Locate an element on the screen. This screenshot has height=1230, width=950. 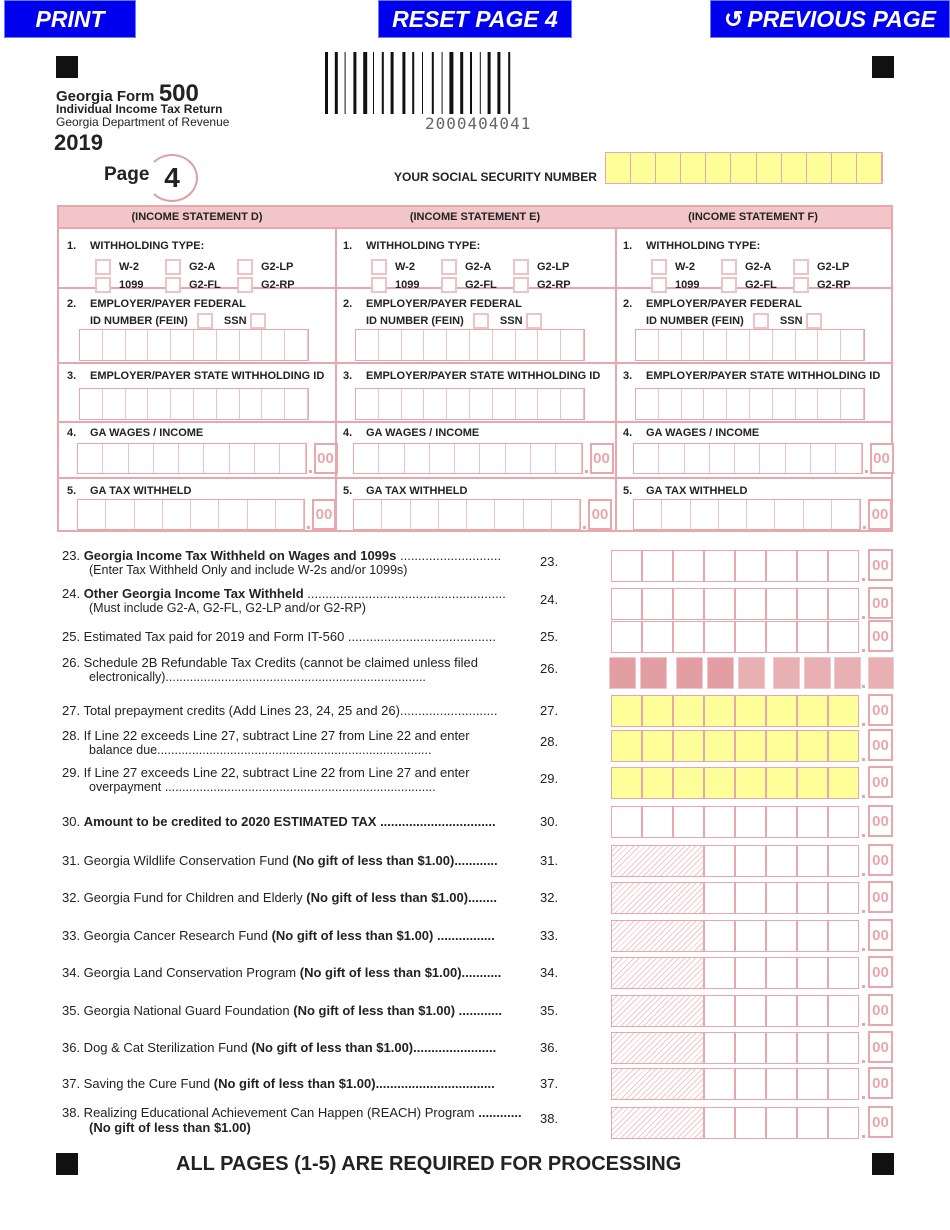
print-button: PRINT is located at coordinates (70, 19).